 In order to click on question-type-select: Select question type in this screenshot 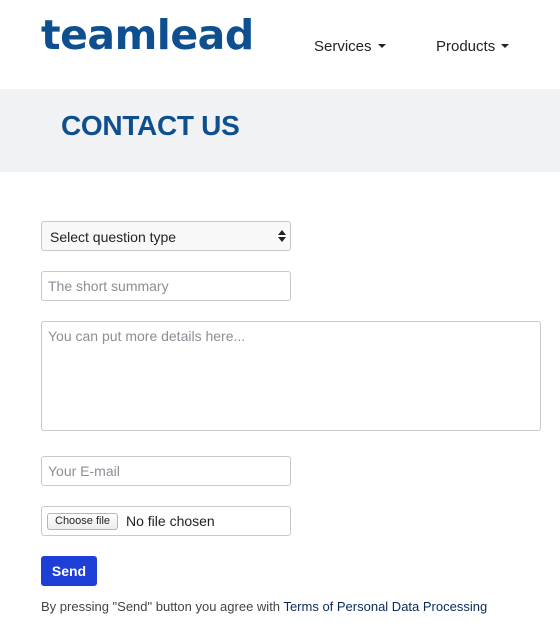, I will do `click(166, 236)`.